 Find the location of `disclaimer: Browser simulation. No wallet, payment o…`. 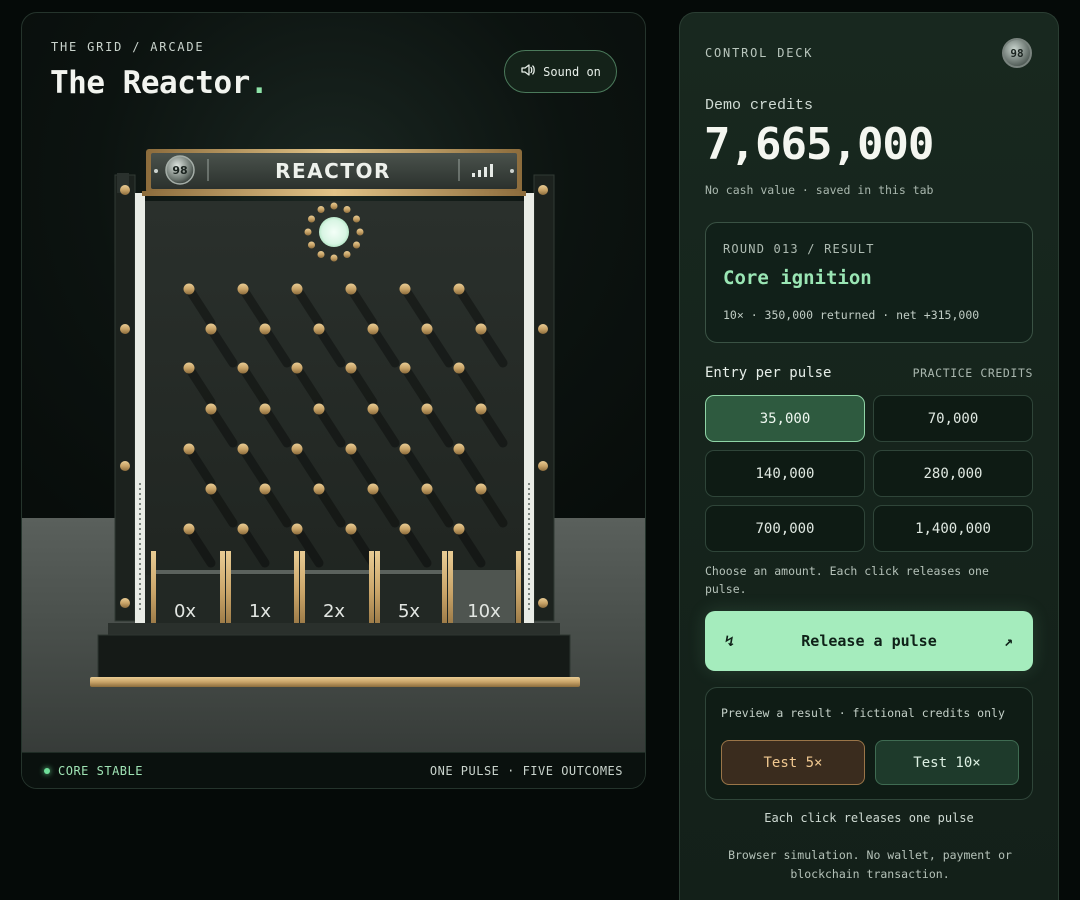

disclaimer: Browser simulation. No wallet, payment o… is located at coordinates (870, 864).